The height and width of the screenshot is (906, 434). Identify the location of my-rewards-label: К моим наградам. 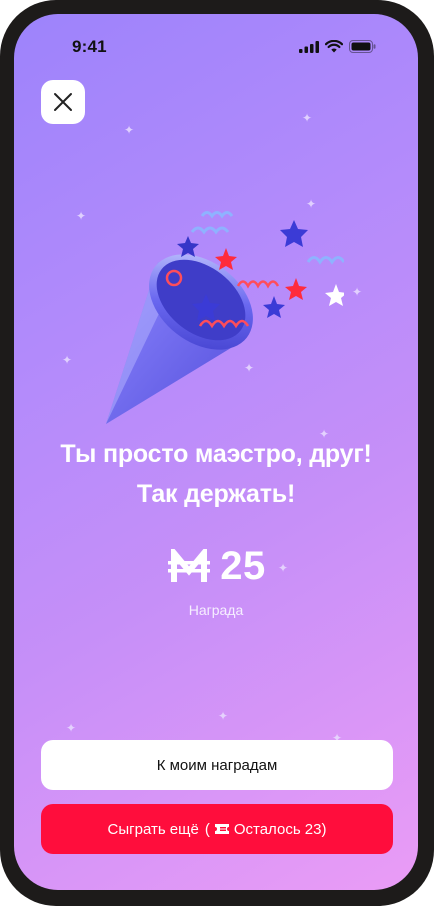
(217, 765).